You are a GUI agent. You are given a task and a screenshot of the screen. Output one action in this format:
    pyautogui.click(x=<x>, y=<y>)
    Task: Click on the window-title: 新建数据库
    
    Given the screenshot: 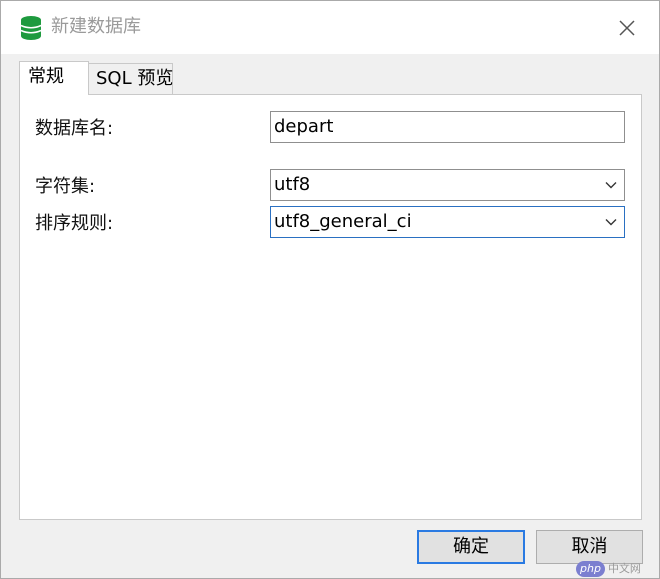 What is the action you would take?
    pyautogui.click(x=96, y=26)
    